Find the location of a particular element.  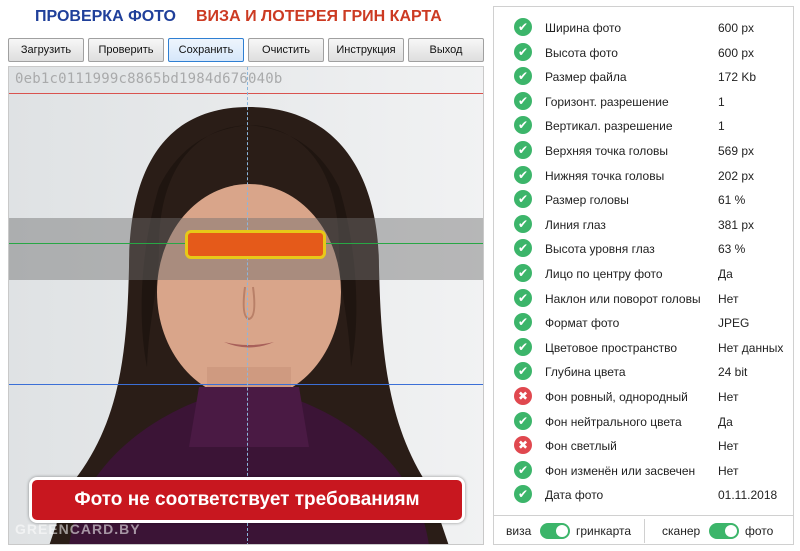

check-row: ✖ Фон ровный, однородный Нет is located at coordinates (643, 396).